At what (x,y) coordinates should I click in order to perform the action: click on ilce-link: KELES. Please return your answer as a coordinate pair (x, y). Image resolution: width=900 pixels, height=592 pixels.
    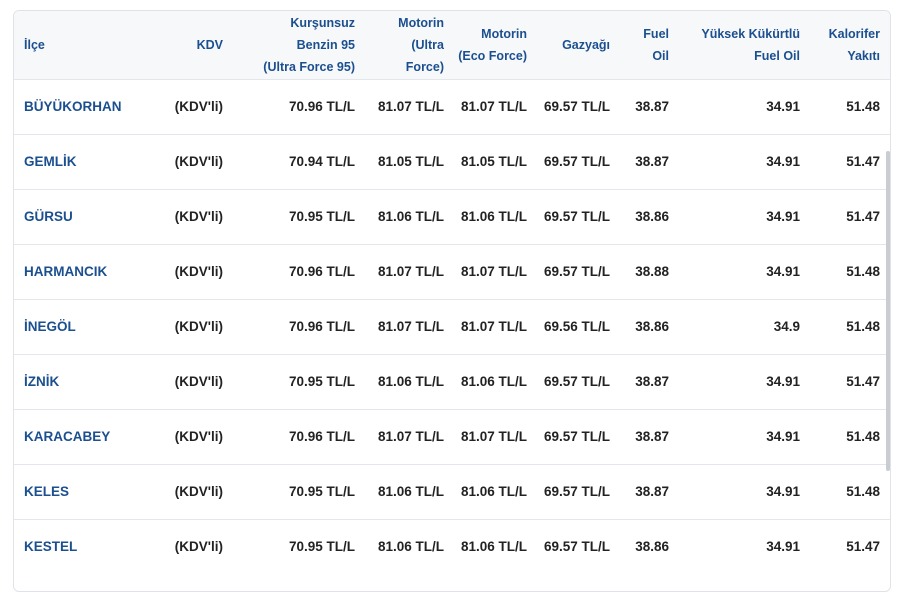
    Looking at the image, I should click on (84, 491).